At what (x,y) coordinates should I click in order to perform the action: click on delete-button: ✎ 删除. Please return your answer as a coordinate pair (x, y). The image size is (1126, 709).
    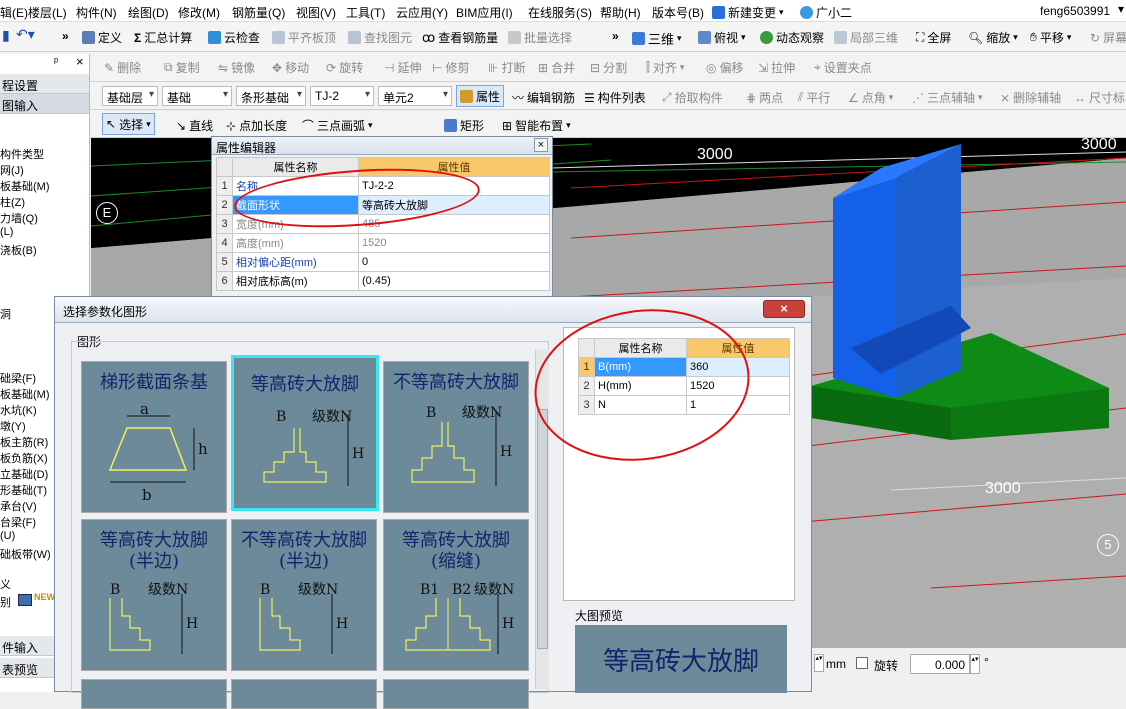
    Looking at the image, I should click on (122, 67).